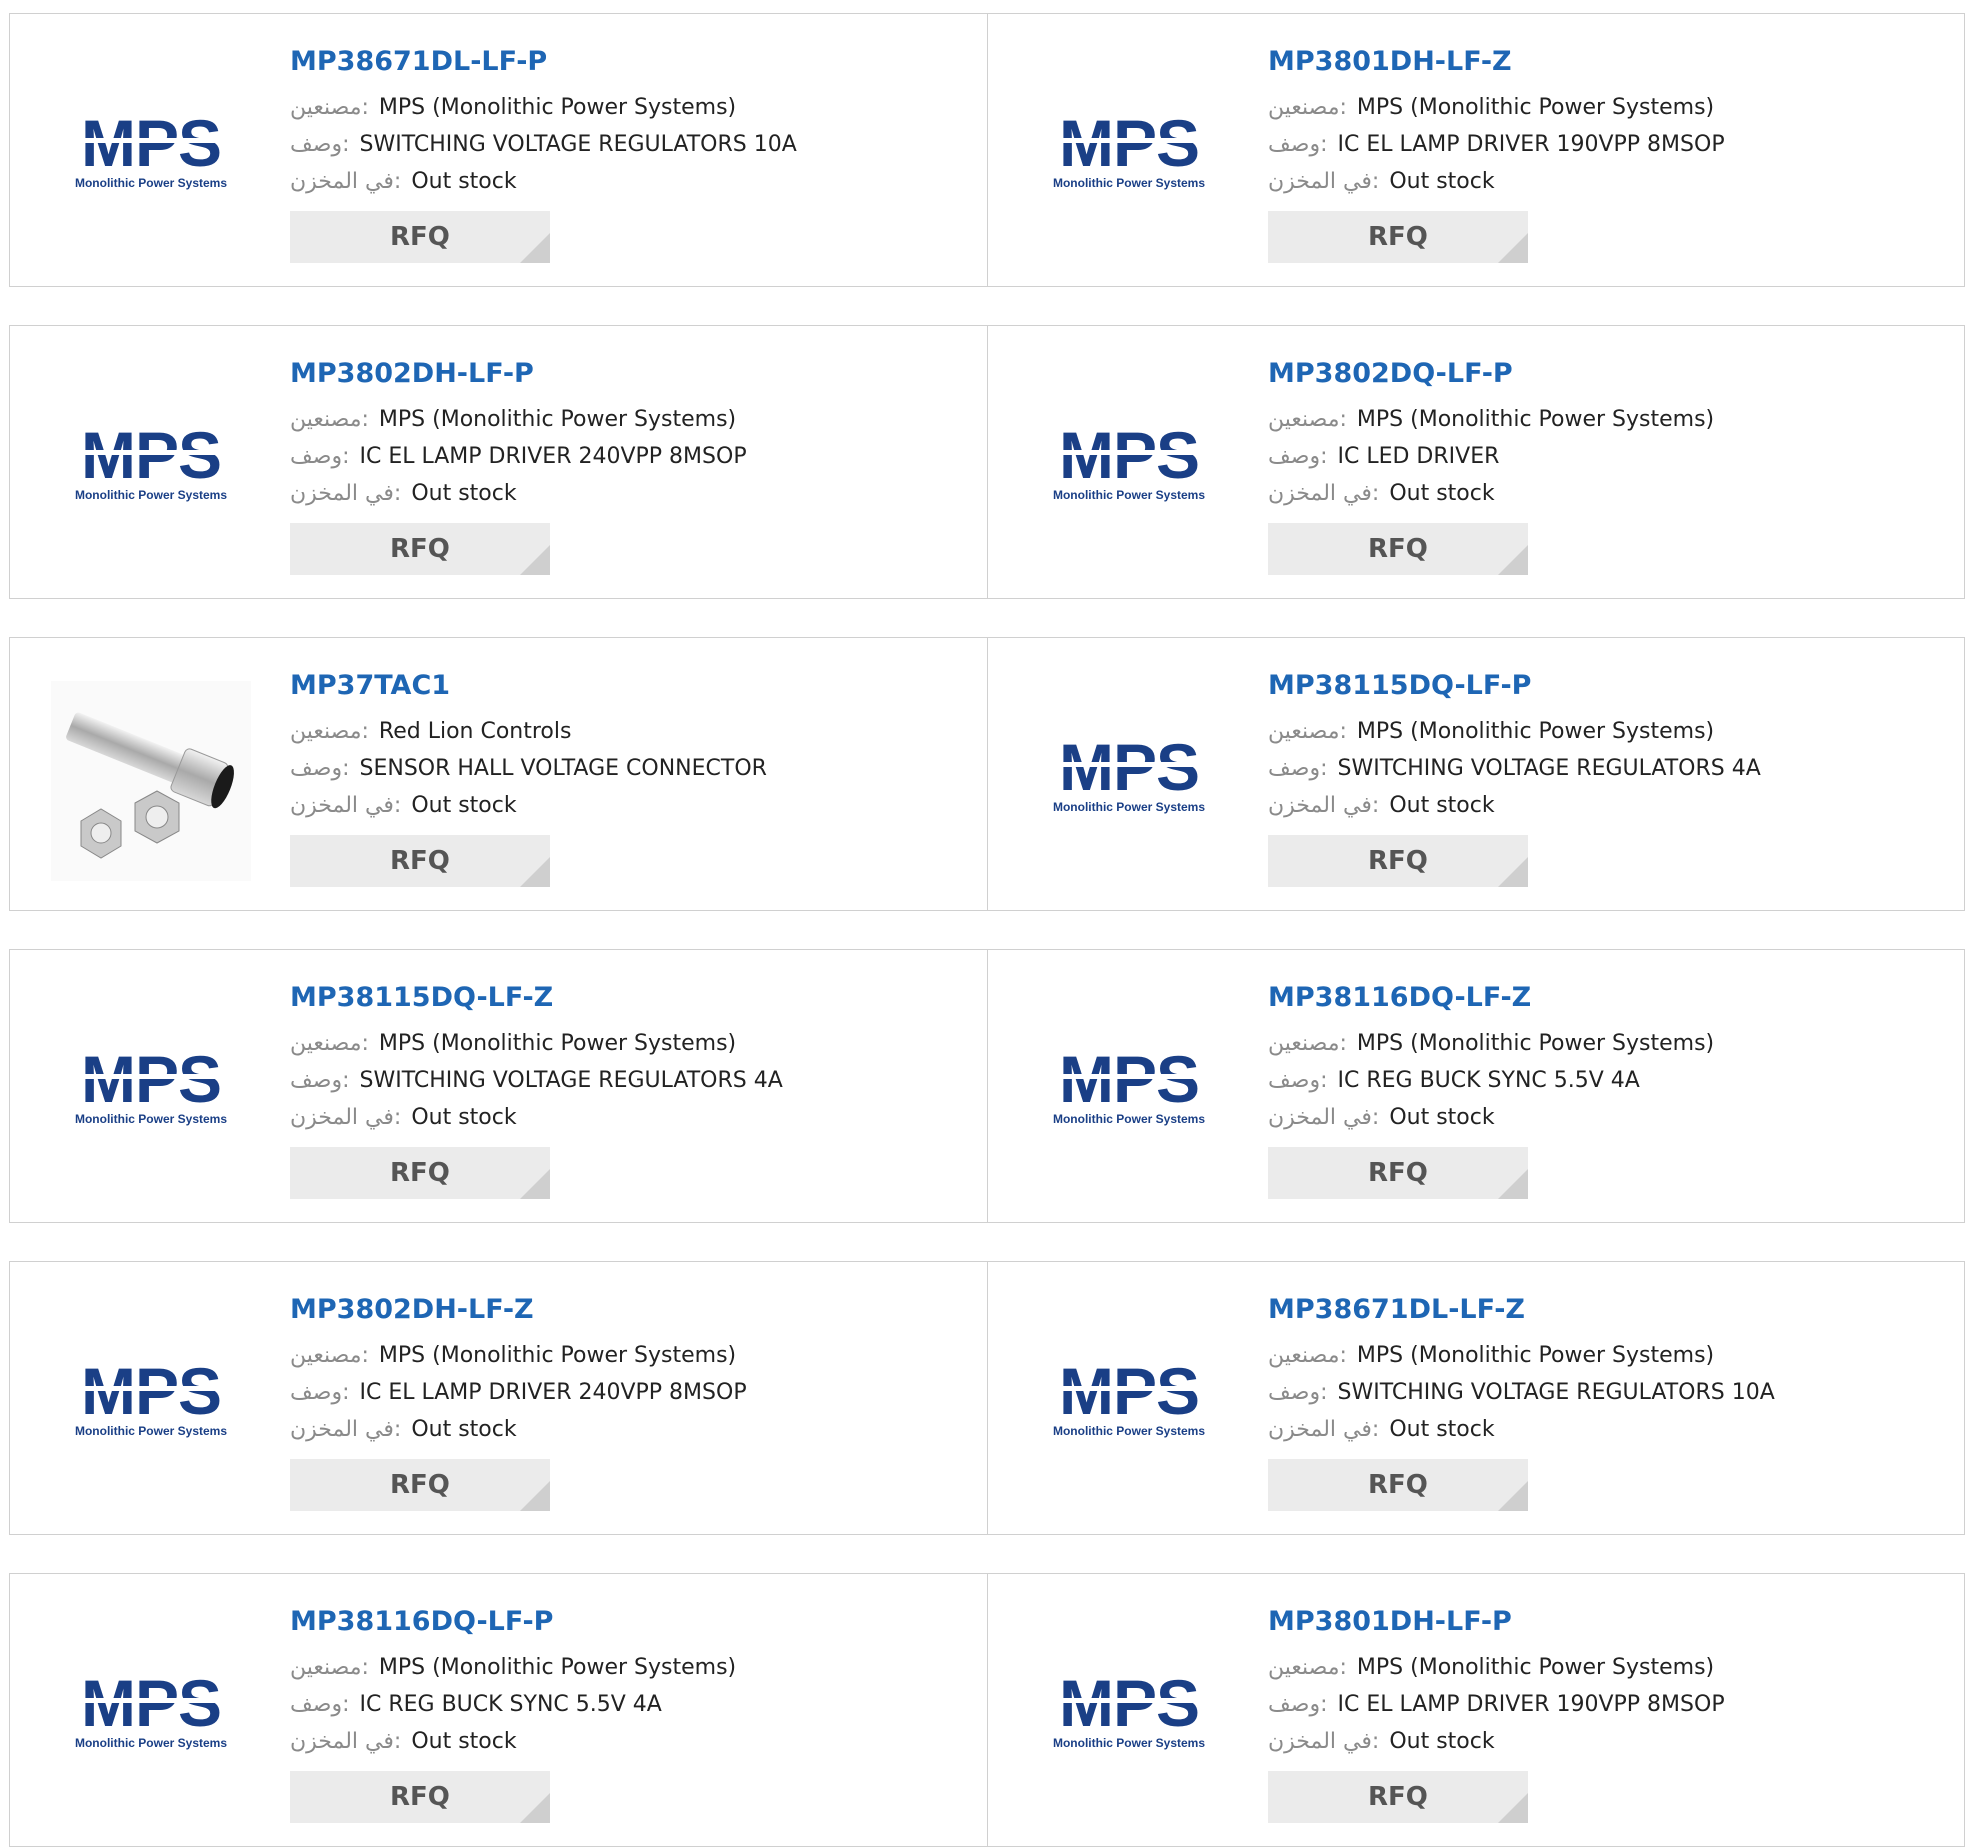 This screenshot has height=1847, width=1969. What do you see at coordinates (536, 1080) in the screenshot?
I see `description-row: وصف: SWITCHING VOLTAGE REGULATORS 4A` at bounding box center [536, 1080].